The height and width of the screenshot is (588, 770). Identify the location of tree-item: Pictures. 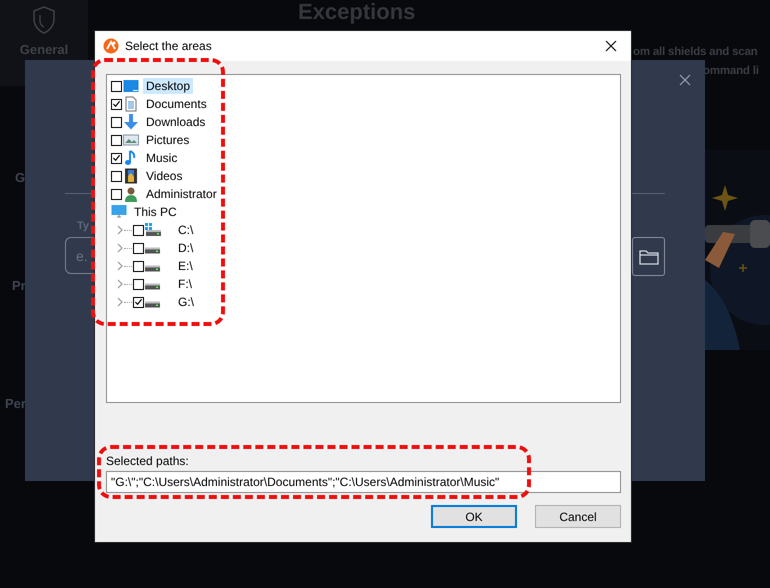
(167, 140).